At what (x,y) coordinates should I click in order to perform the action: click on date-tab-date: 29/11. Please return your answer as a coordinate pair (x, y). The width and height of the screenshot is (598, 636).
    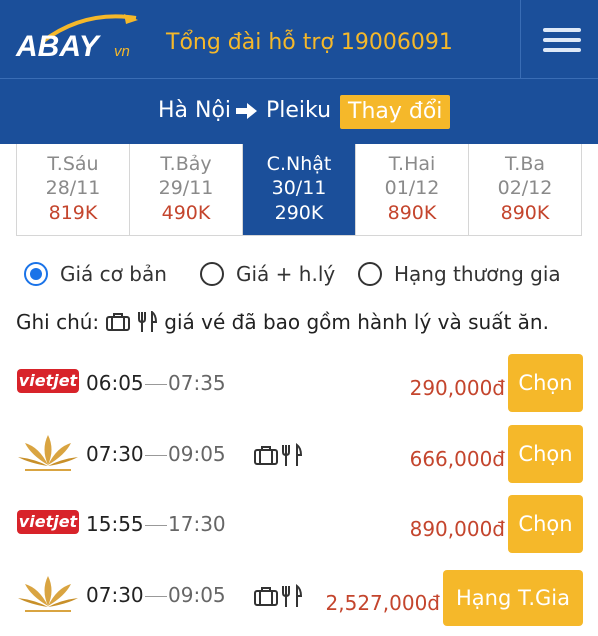
    Looking at the image, I should click on (186, 188).